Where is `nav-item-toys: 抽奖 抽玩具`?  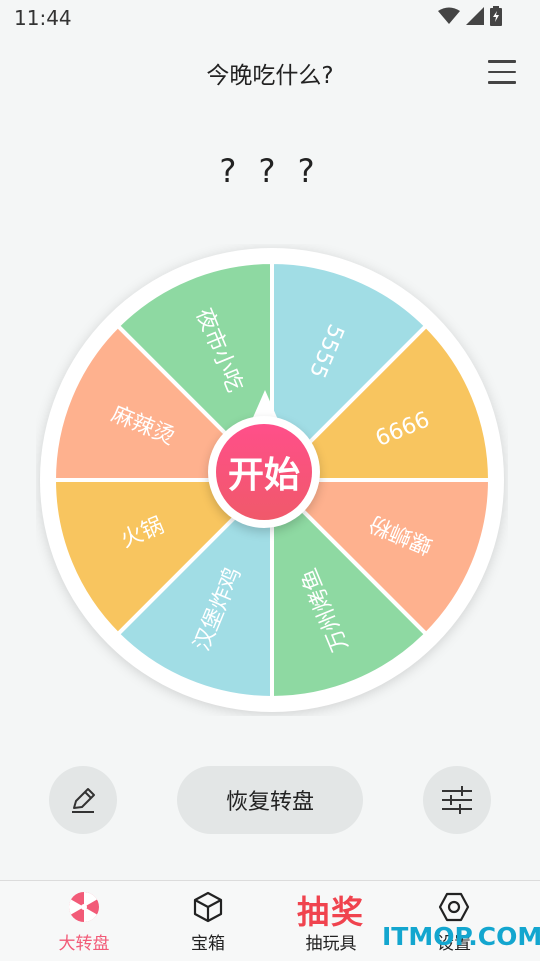
nav-item-toys: 抽奖 抽玩具 is located at coordinates (331, 921).